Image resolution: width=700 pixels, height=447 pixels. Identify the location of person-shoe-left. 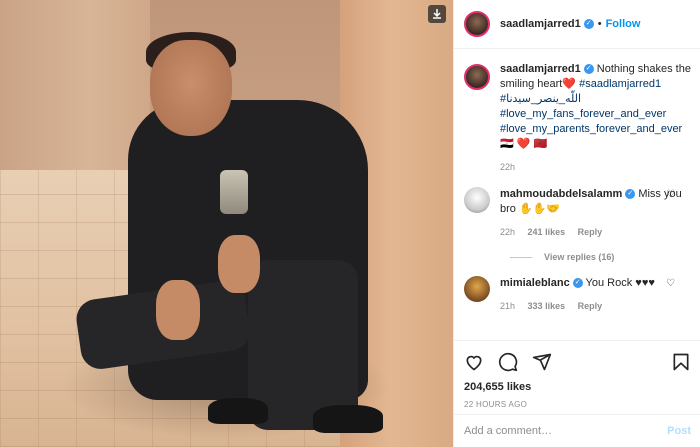
(238, 411).